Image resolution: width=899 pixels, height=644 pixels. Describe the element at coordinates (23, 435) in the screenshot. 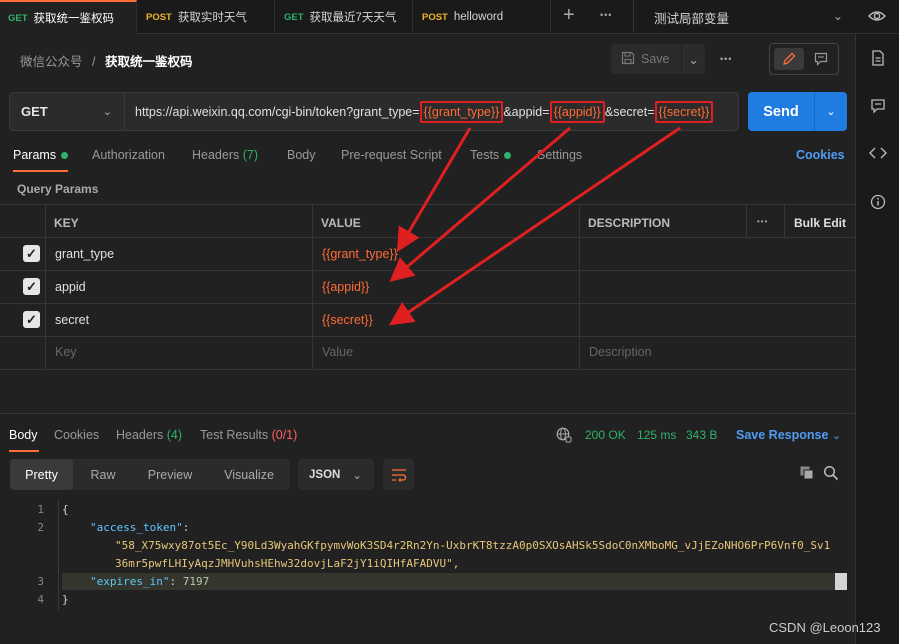

I see `response-tab-body: Body` at that location.